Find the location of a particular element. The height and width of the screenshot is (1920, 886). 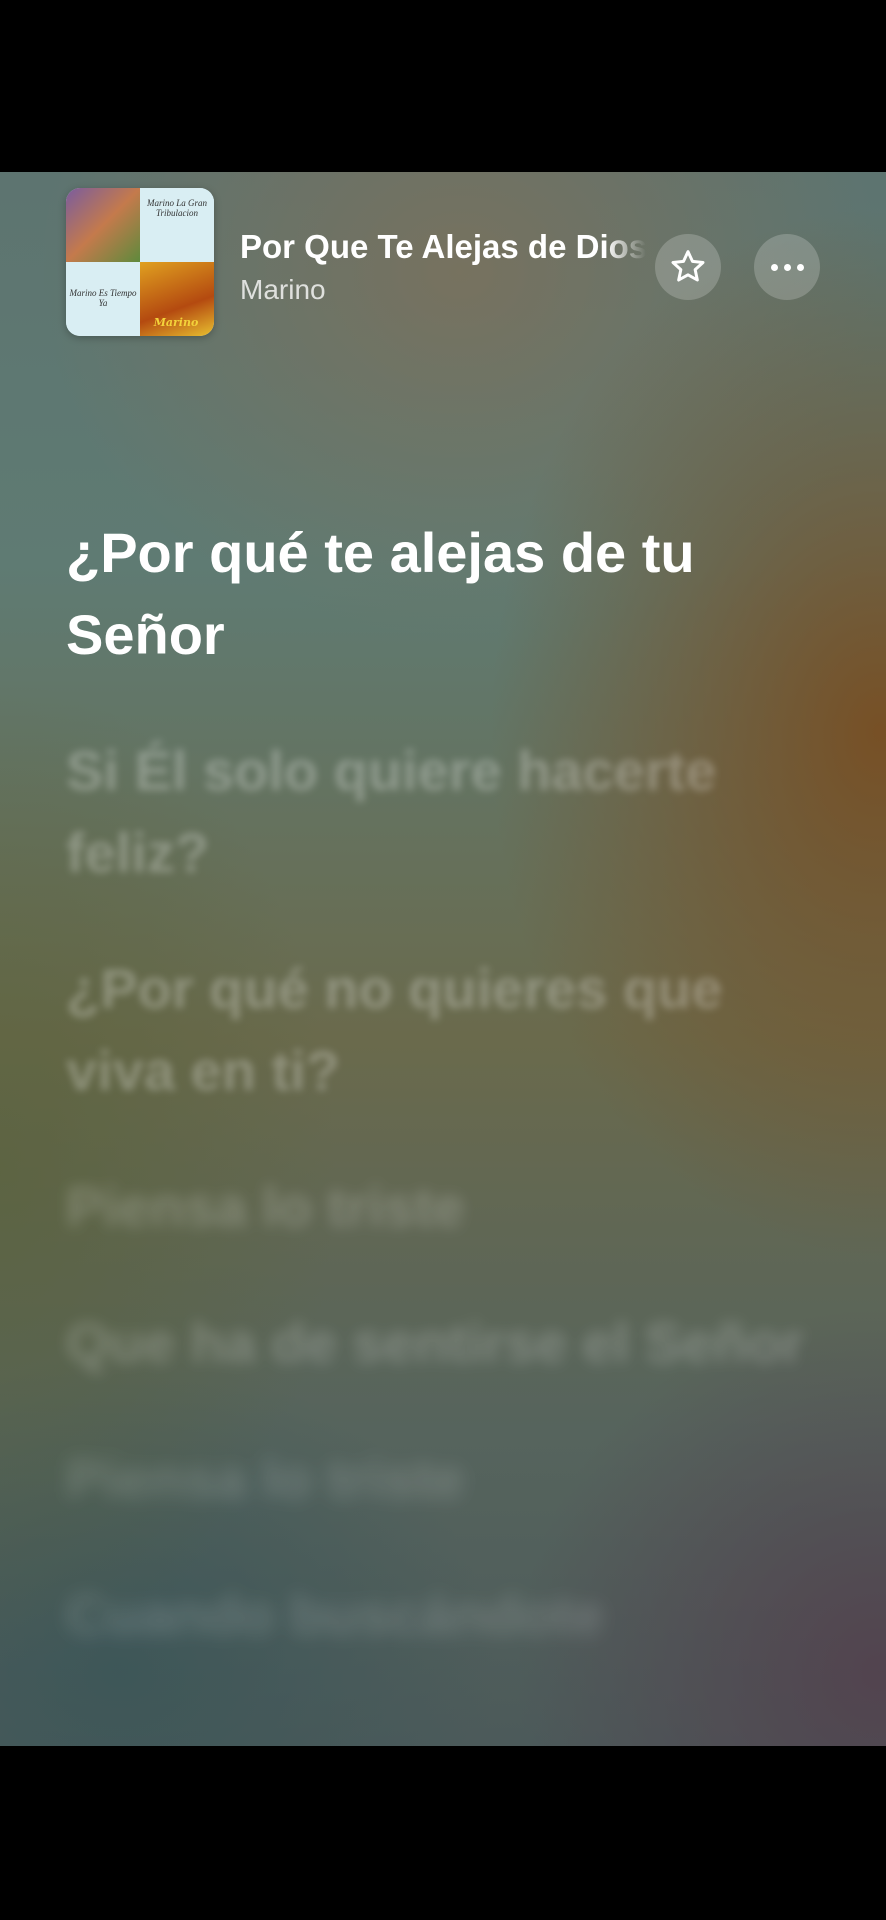

more-options-button is located at coordinates (787, 267).